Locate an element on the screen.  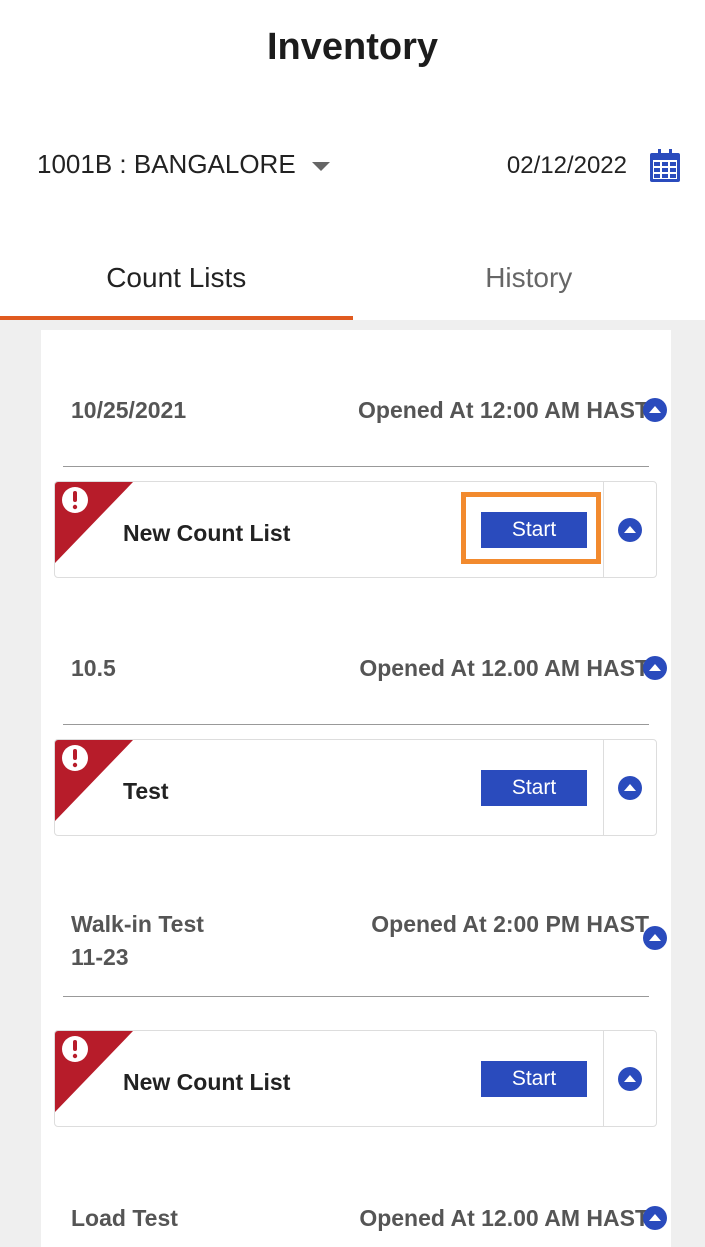
calendar-icon is located at coordinates (665, 166).